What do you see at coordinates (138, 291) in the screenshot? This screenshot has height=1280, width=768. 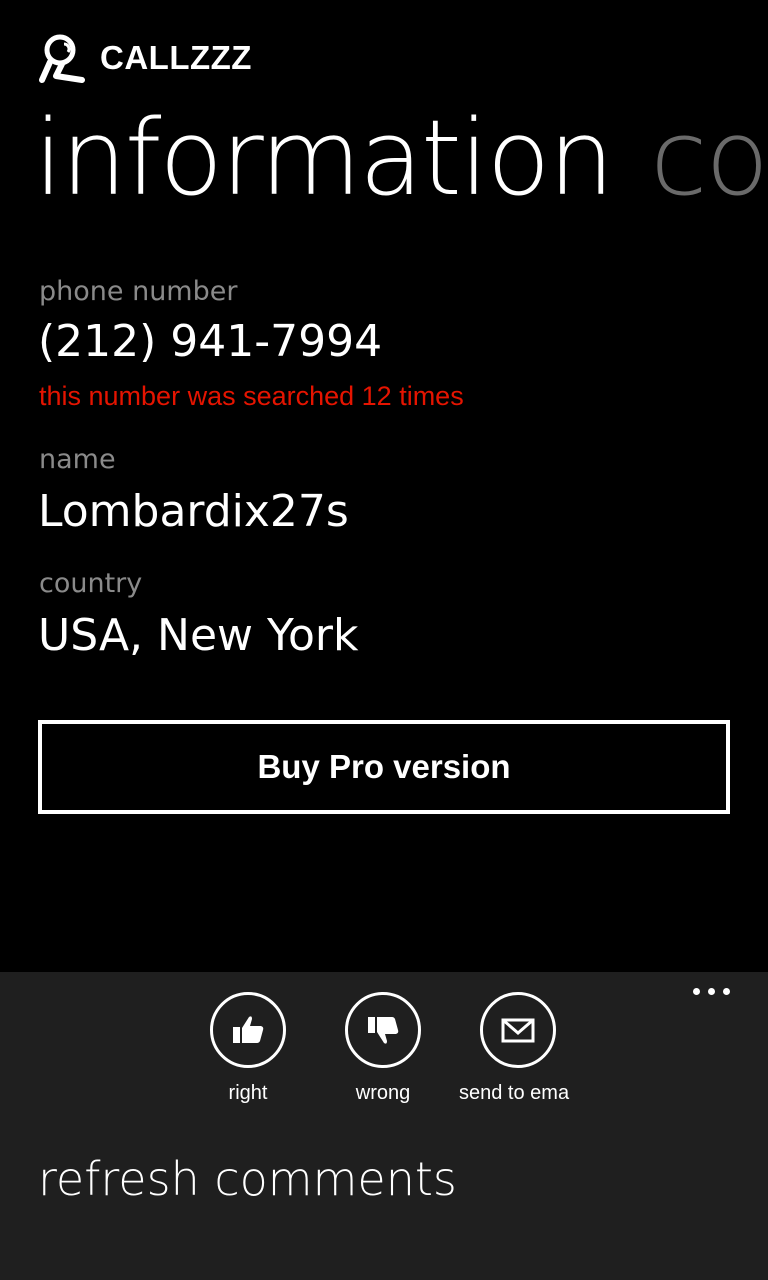 I see `phone-number-label: phone number` at bounding box center [138, 291].